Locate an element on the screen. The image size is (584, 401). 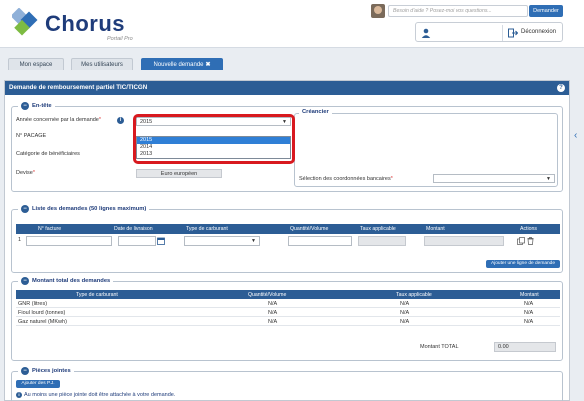
user-icon is located at coordinates (426, 33).